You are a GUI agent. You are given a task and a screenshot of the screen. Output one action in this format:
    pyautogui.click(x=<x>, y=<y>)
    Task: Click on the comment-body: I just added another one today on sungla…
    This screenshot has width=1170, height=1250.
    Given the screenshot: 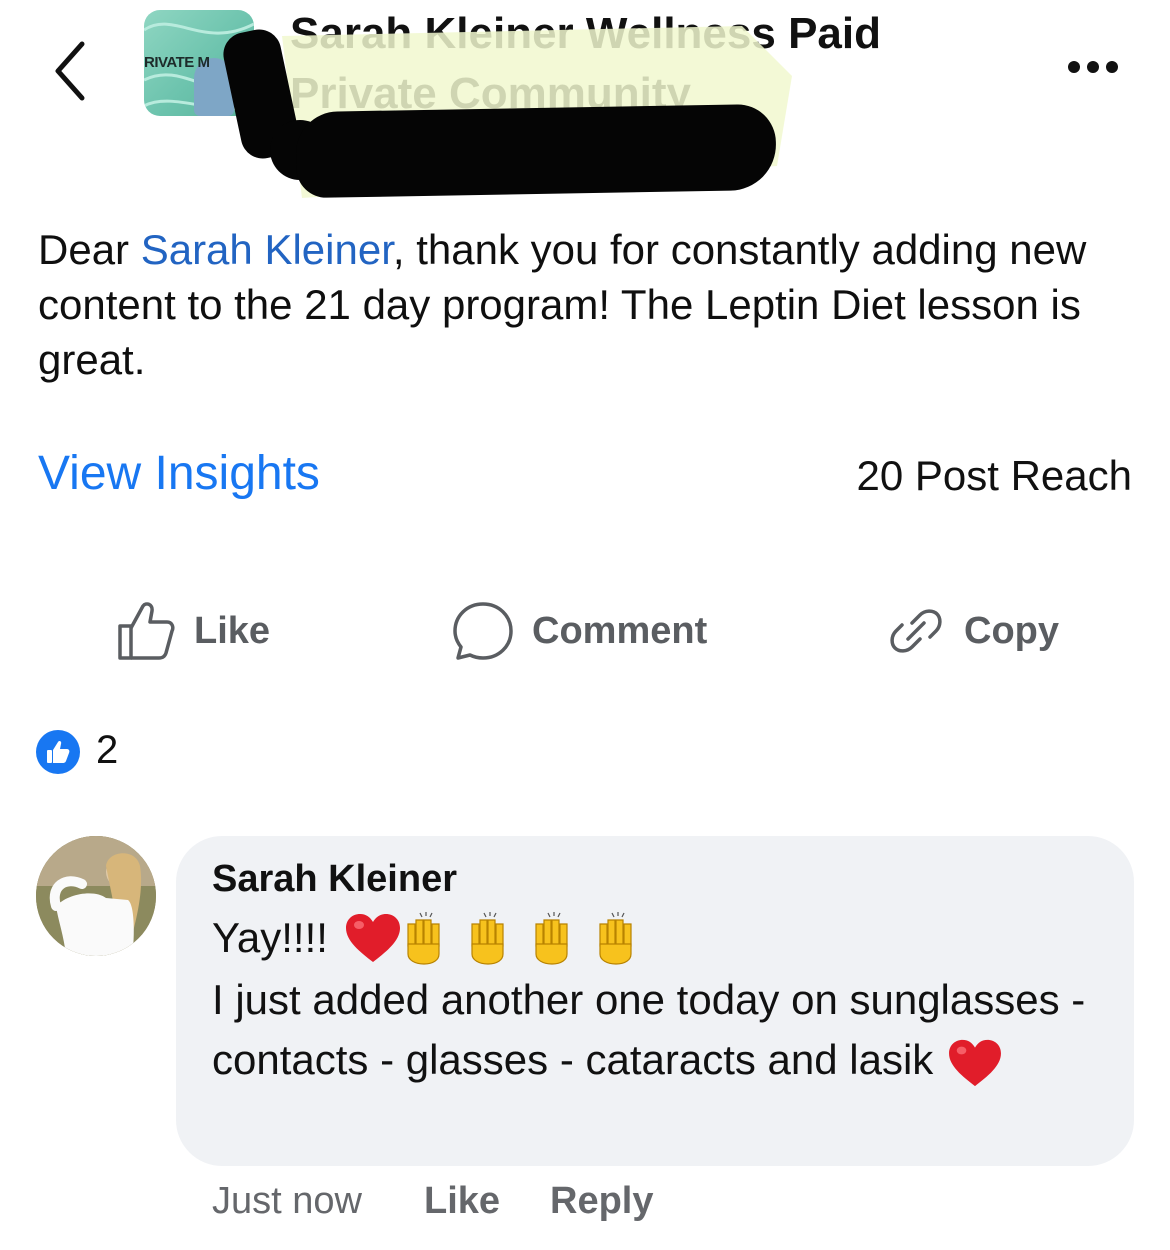 What is the action you would take?
    pyautogui.click(x=662, y=1030)
    